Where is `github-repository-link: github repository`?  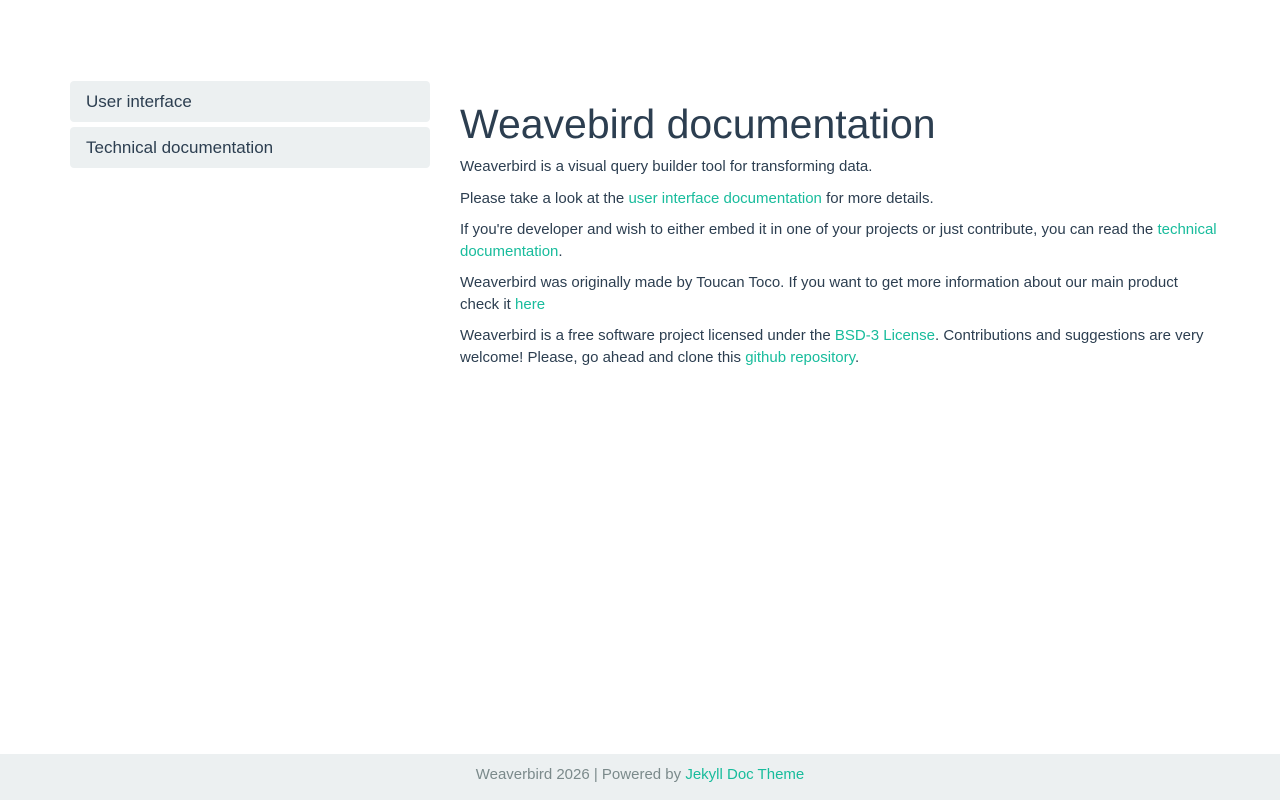 github-repository-link: github repository is located at coordinates (800, 357).